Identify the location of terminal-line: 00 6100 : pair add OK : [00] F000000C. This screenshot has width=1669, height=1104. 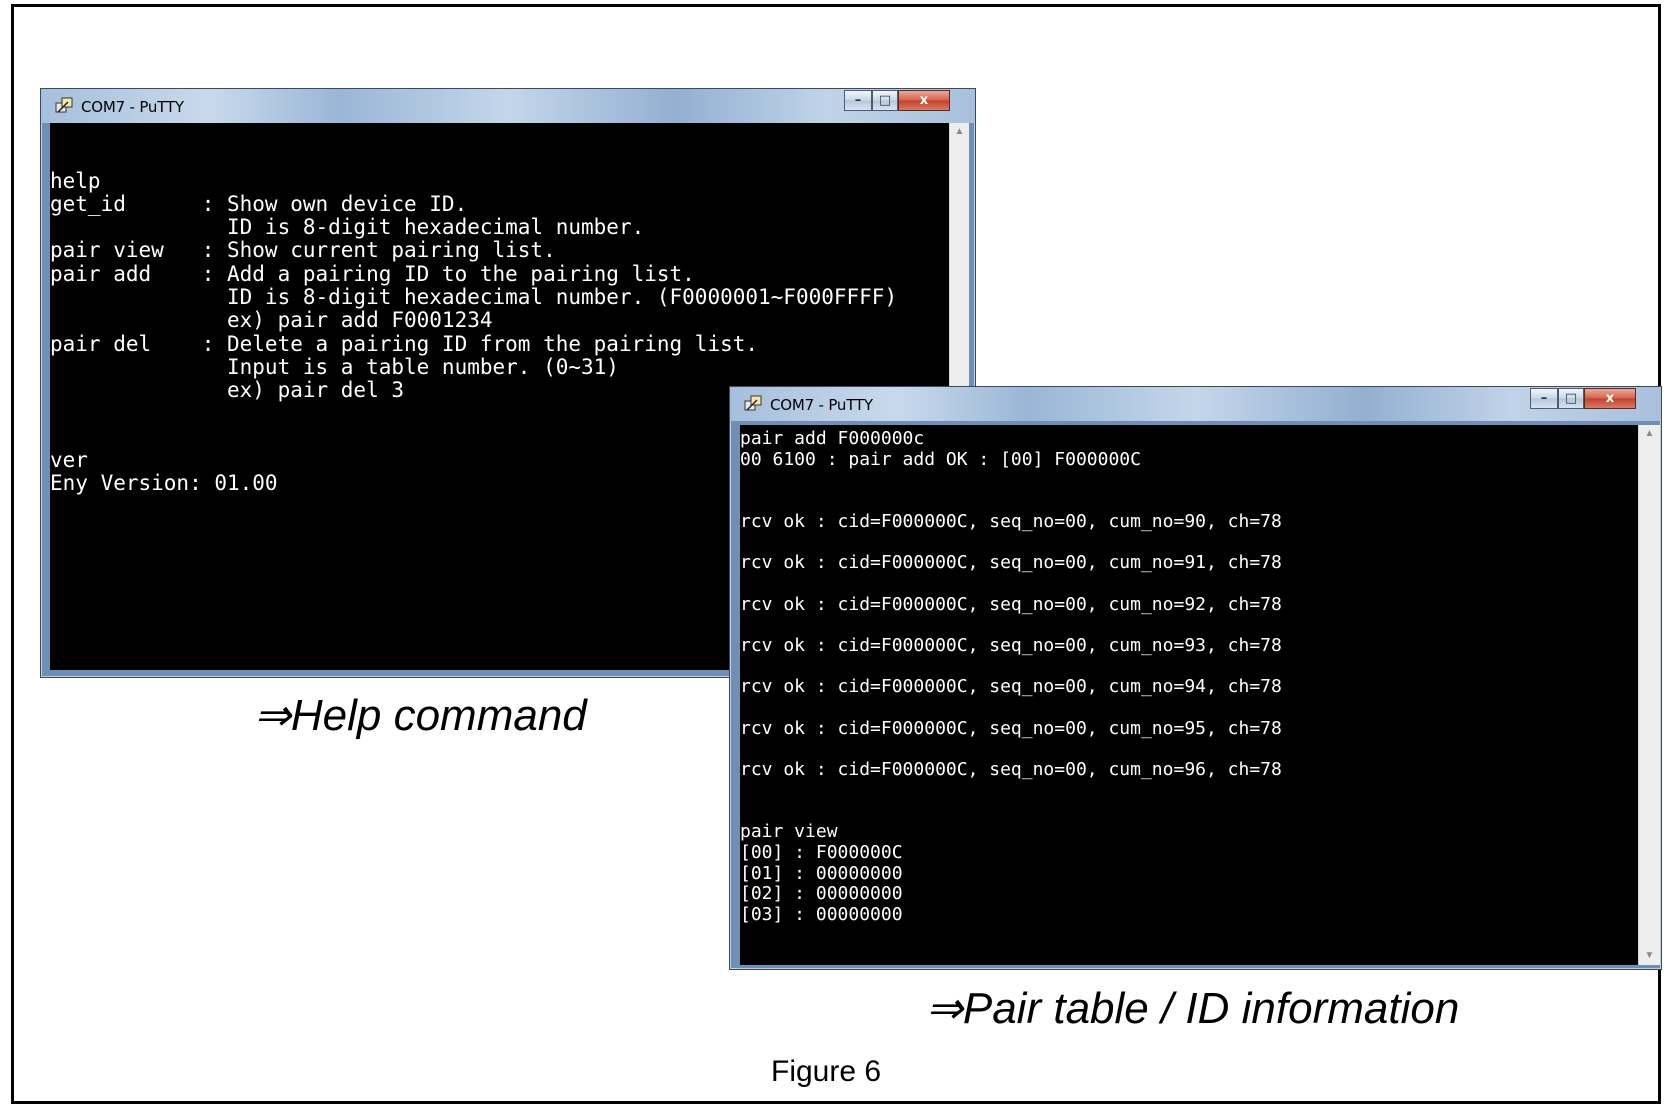
(940, 459).